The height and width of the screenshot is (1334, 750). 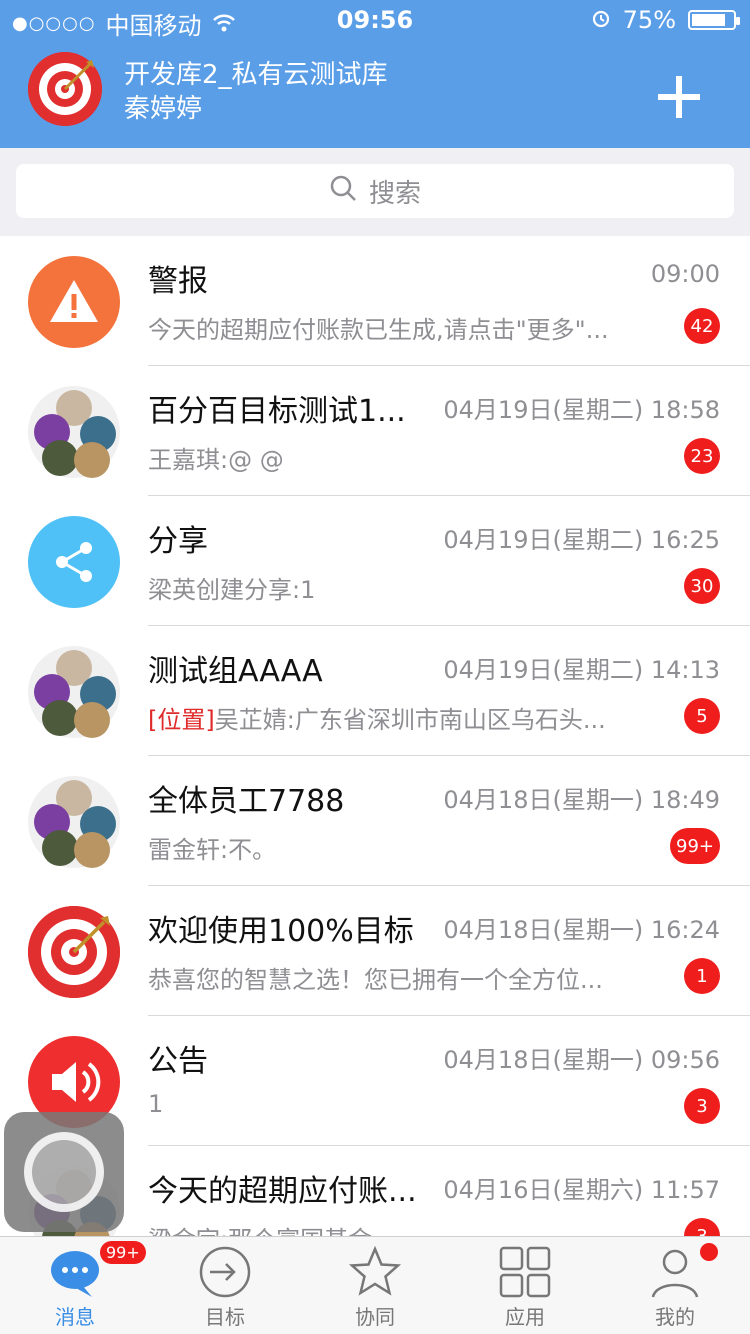 I want to click on conversation-row-group: 百分百目标测试1... 04月19日(星期二) 18:58 王嘉琪:@ @ 23, so click(x=375, y=431).